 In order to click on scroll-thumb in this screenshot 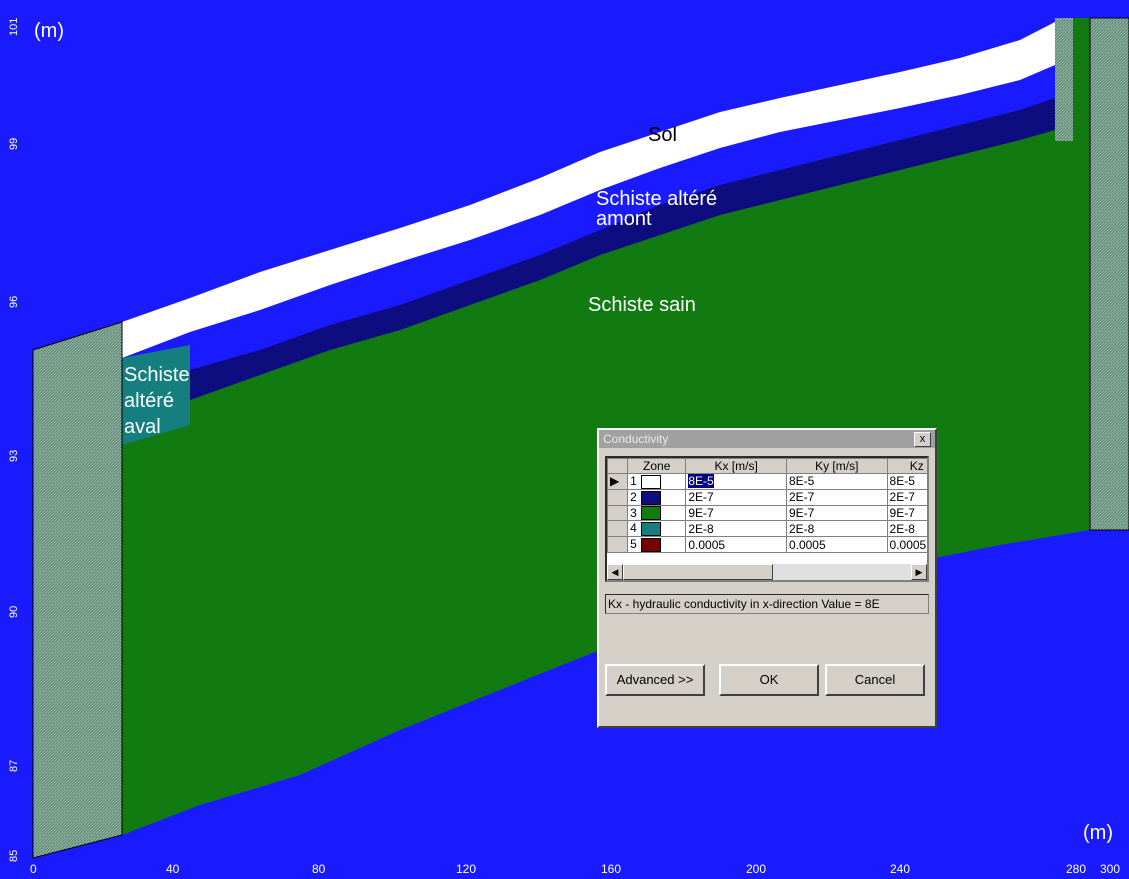, I will do `click(698, 572)`.